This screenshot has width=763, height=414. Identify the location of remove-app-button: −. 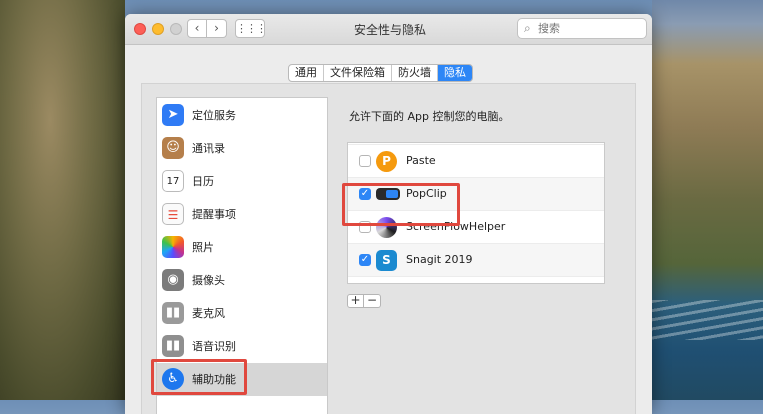
(372, 301).